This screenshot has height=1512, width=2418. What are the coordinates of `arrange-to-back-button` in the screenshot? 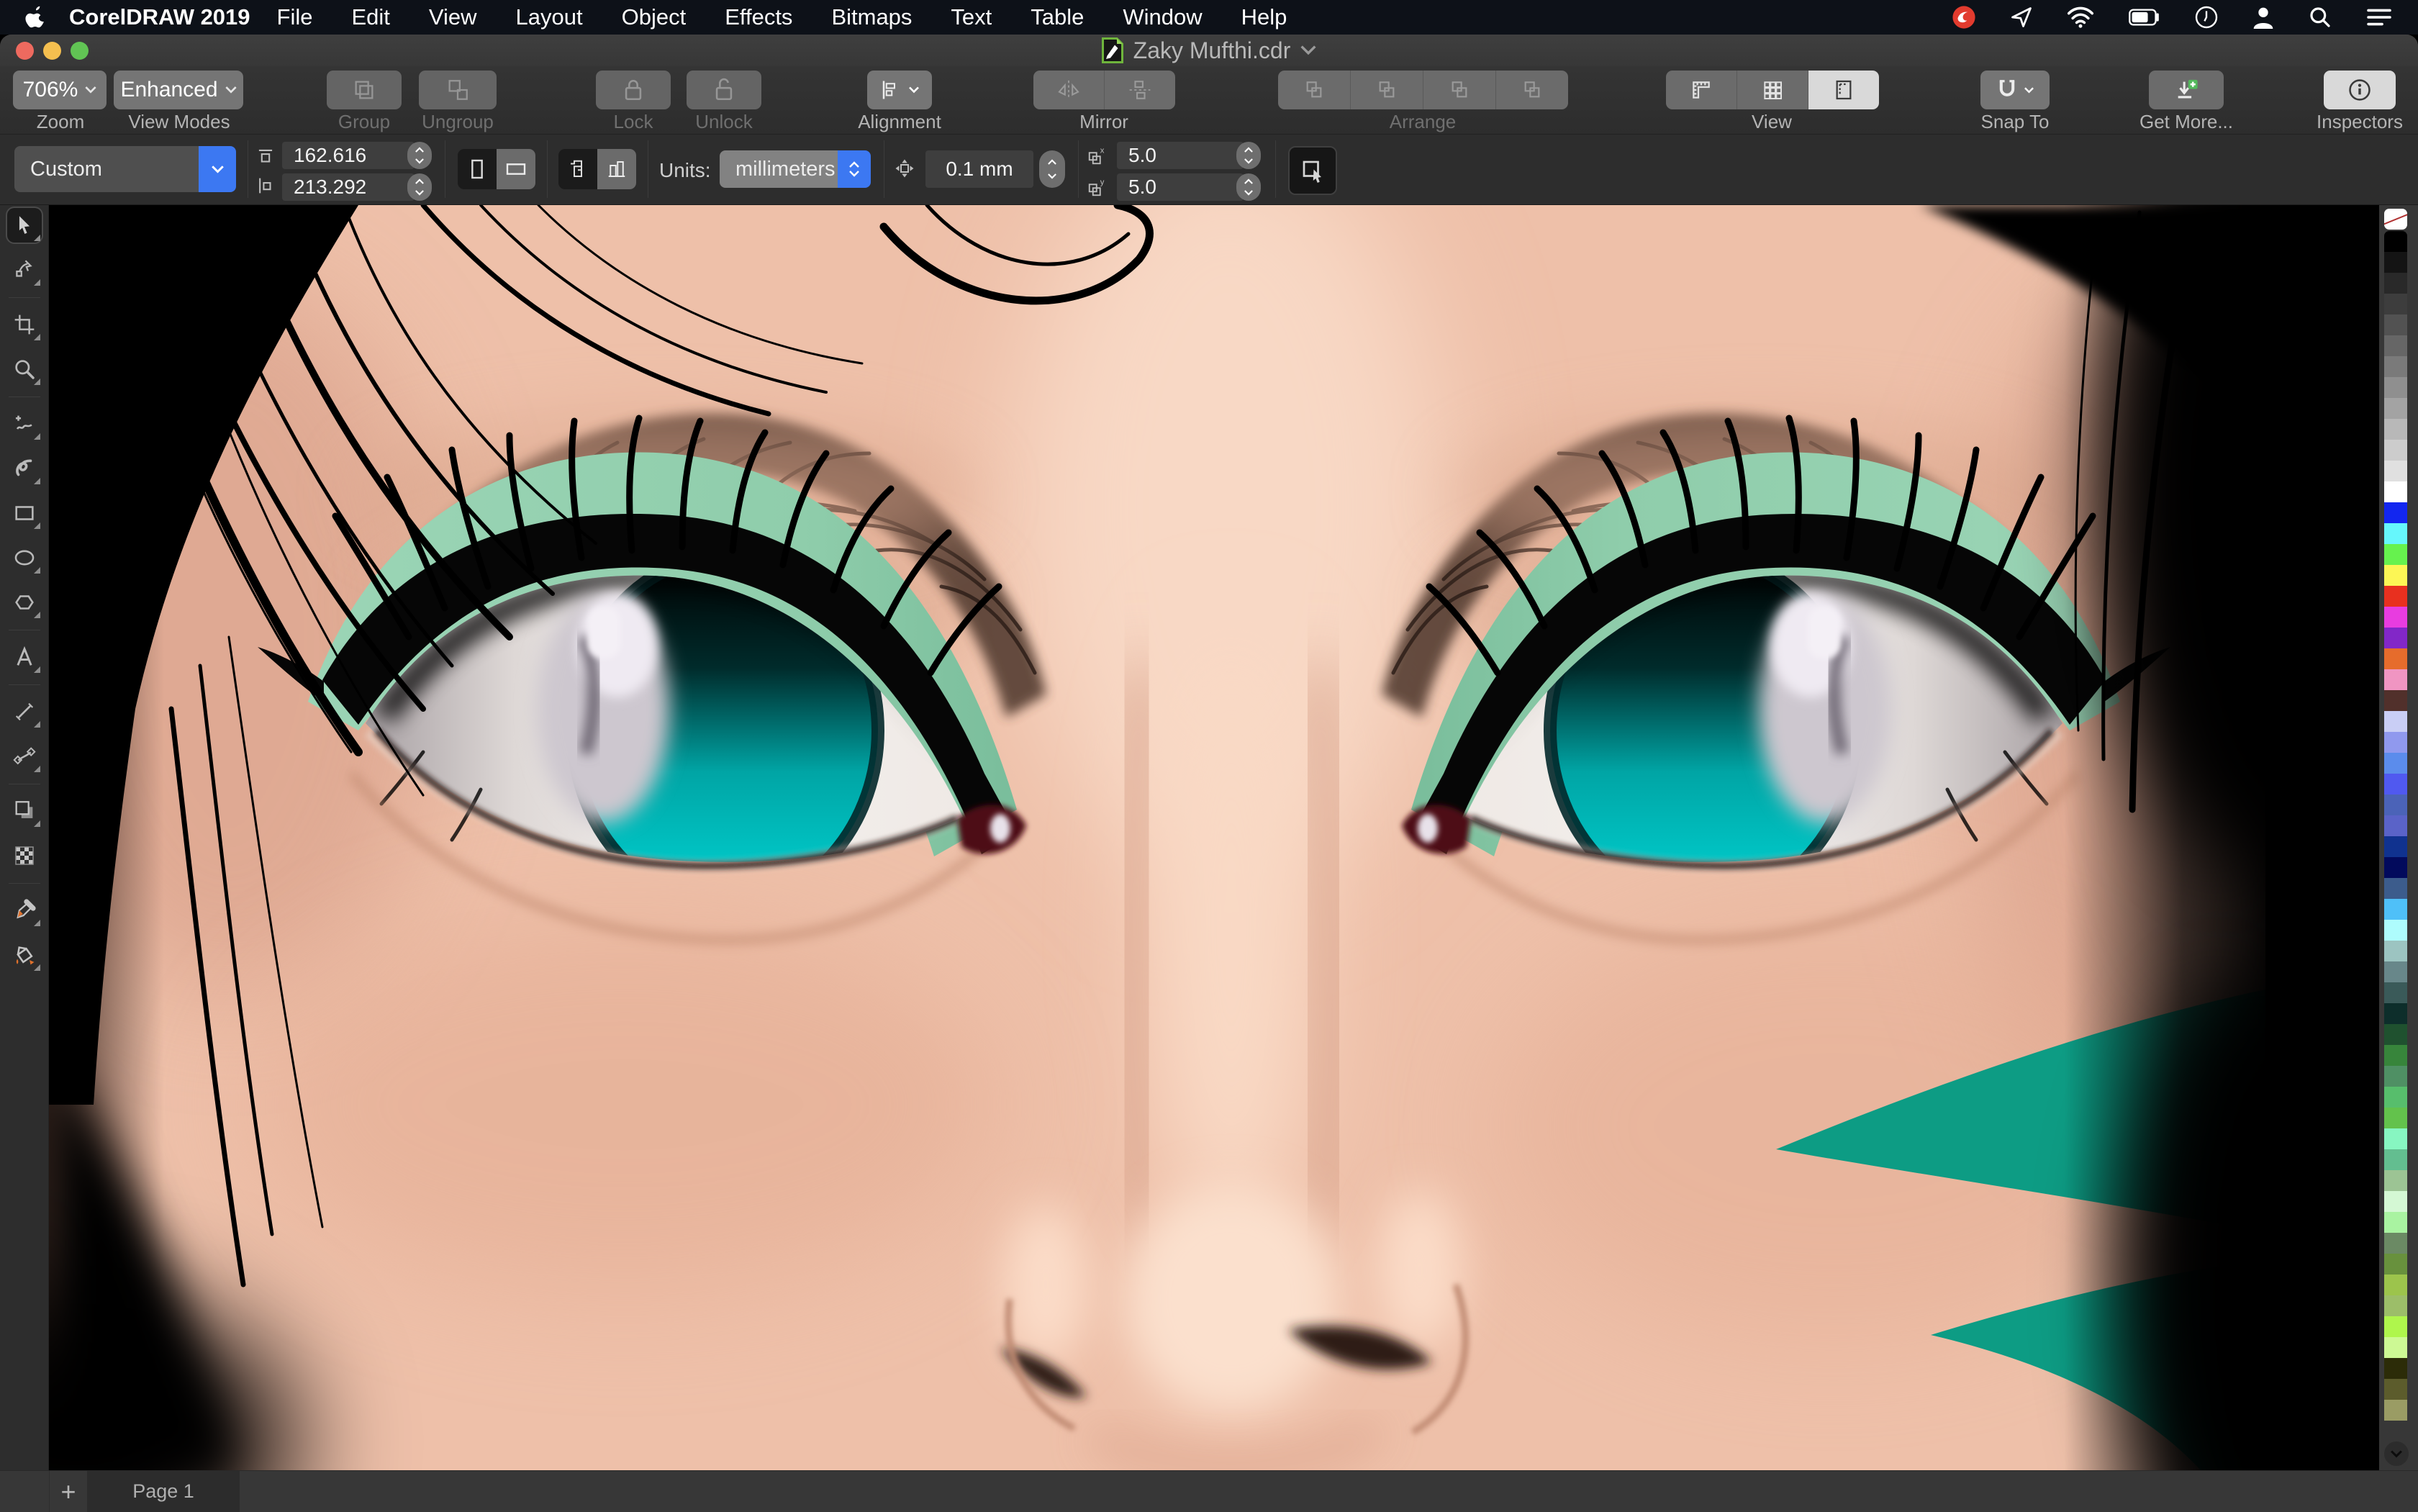 It's located at (1532, 90).